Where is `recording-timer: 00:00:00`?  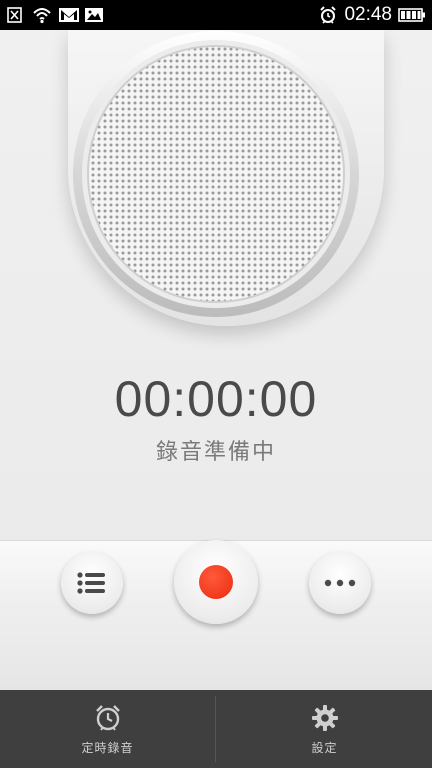 recording-timer: 00:00:00 is located at coordinates (216, 399).